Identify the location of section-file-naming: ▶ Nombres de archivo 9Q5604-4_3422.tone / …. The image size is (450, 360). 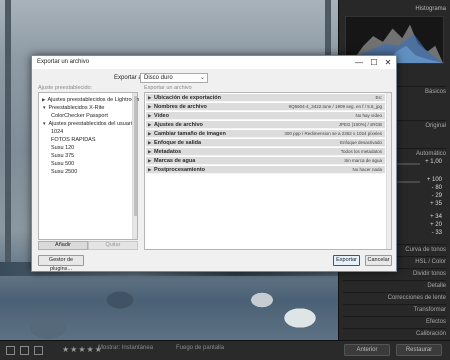
(265, 107).